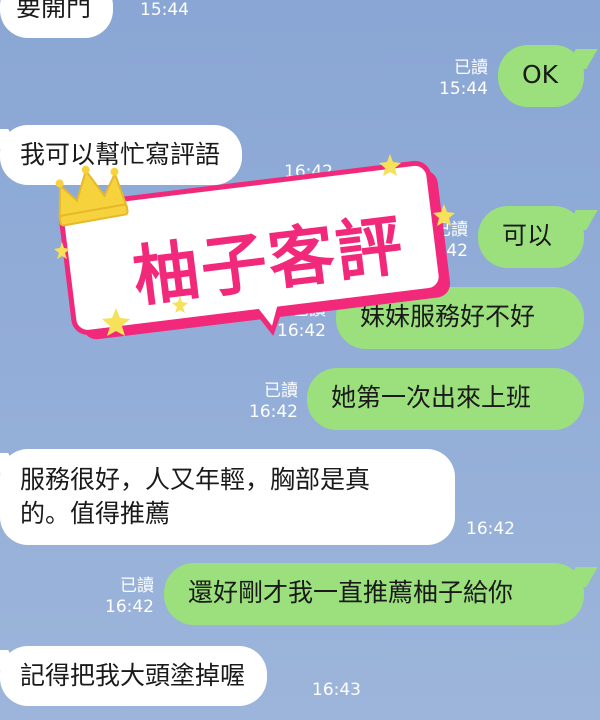 The image size is (600, 720). Describe the element at coordinates (95, 513) in the screenshot. I see `message-text-line-2: 的。值得推薦` at that location.